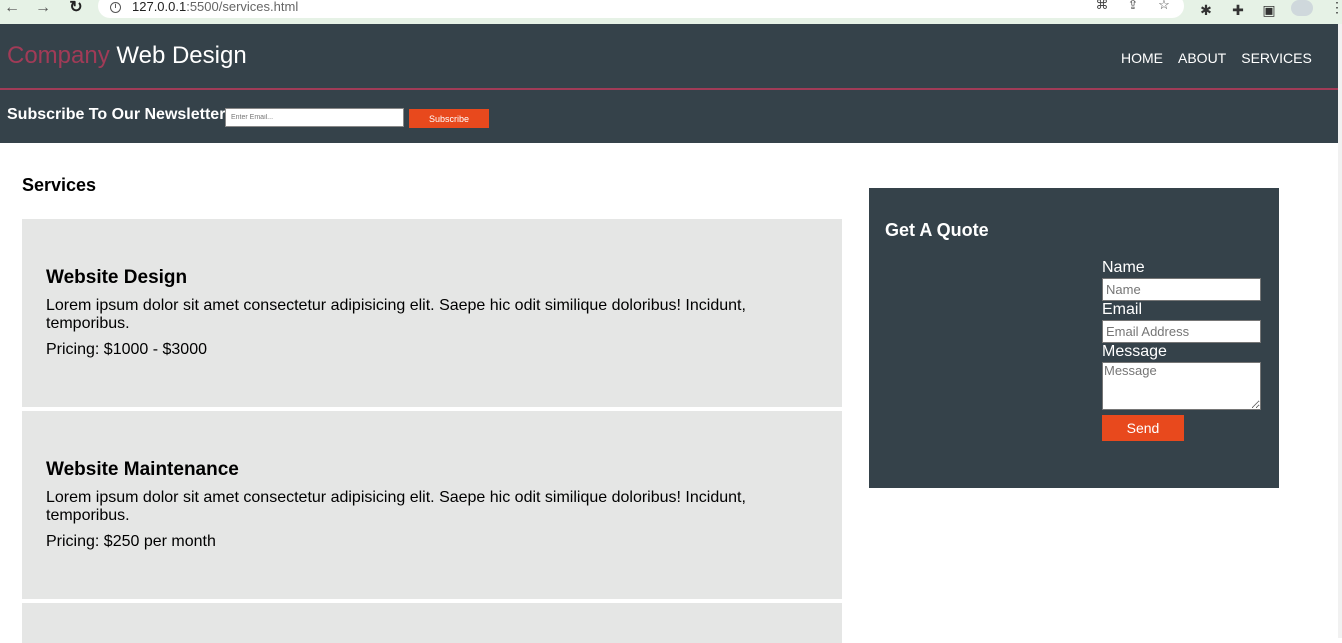 The width and height of the screenshot is (1342, 643). I want to click on url-path: :5500/services.html, so click(242, 7).